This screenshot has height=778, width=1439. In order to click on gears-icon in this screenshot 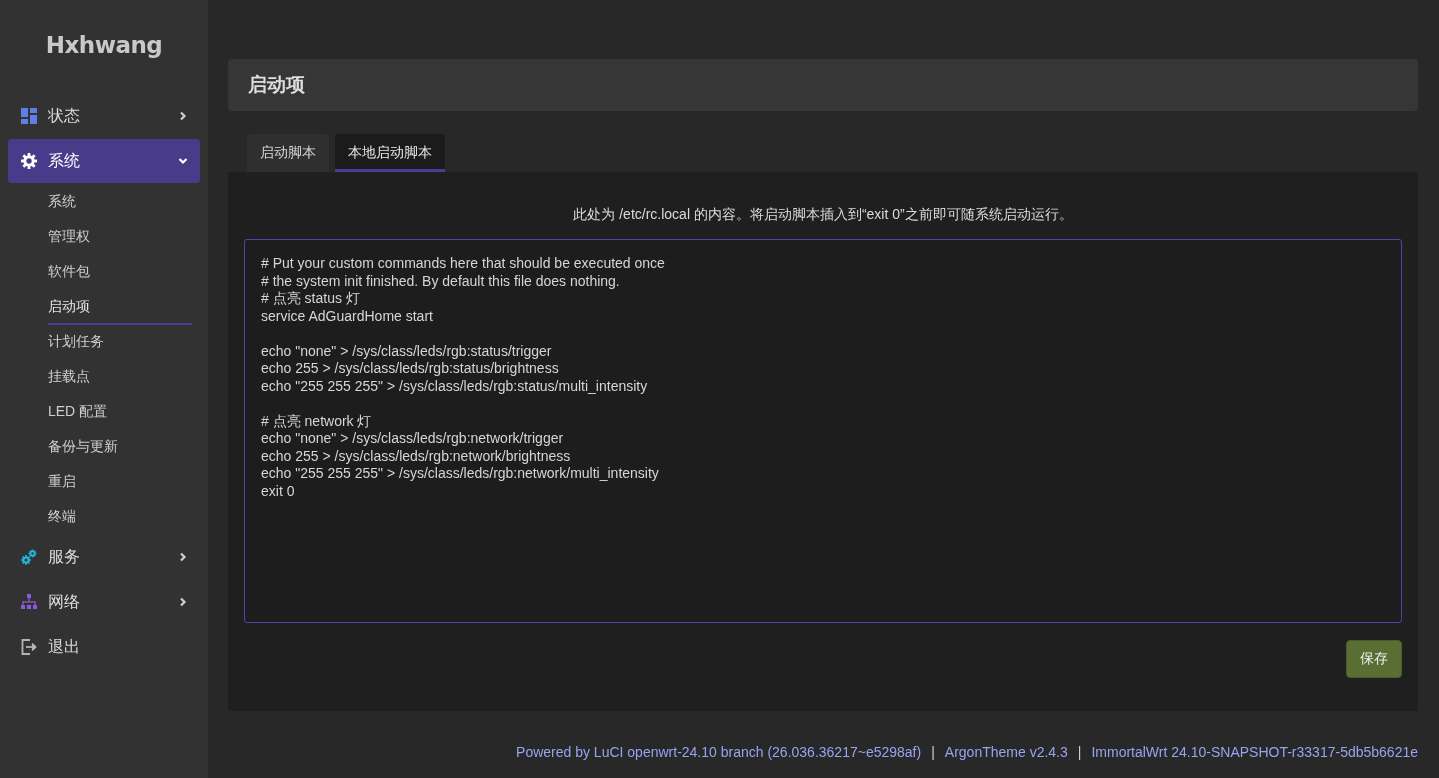, I will do `click(29, 557)`.